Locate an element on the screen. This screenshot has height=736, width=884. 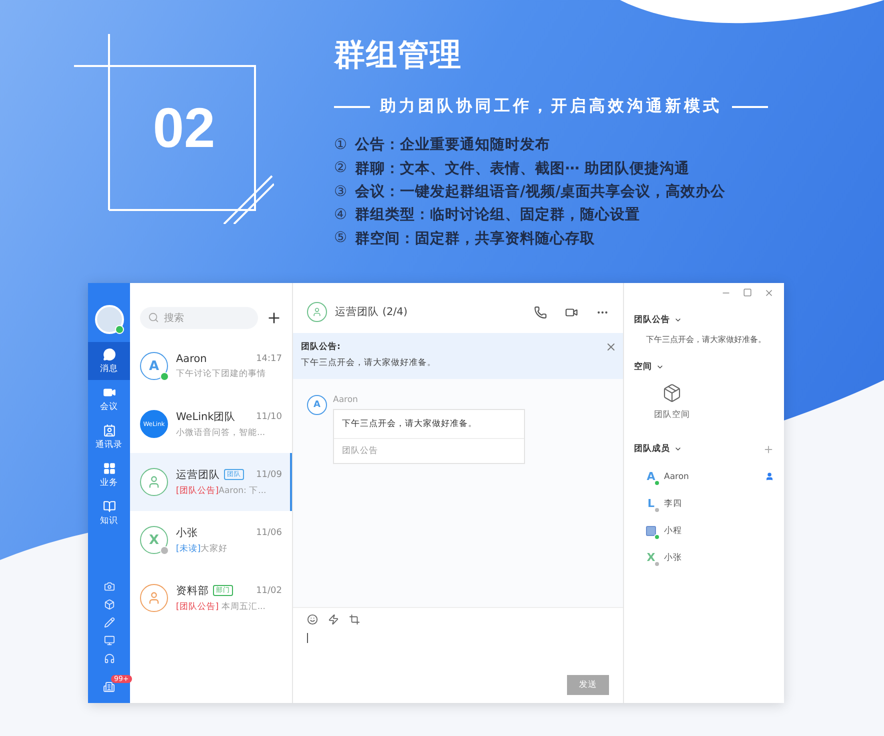
nav-item: 通讯录 is located at coordinates (109, 437).